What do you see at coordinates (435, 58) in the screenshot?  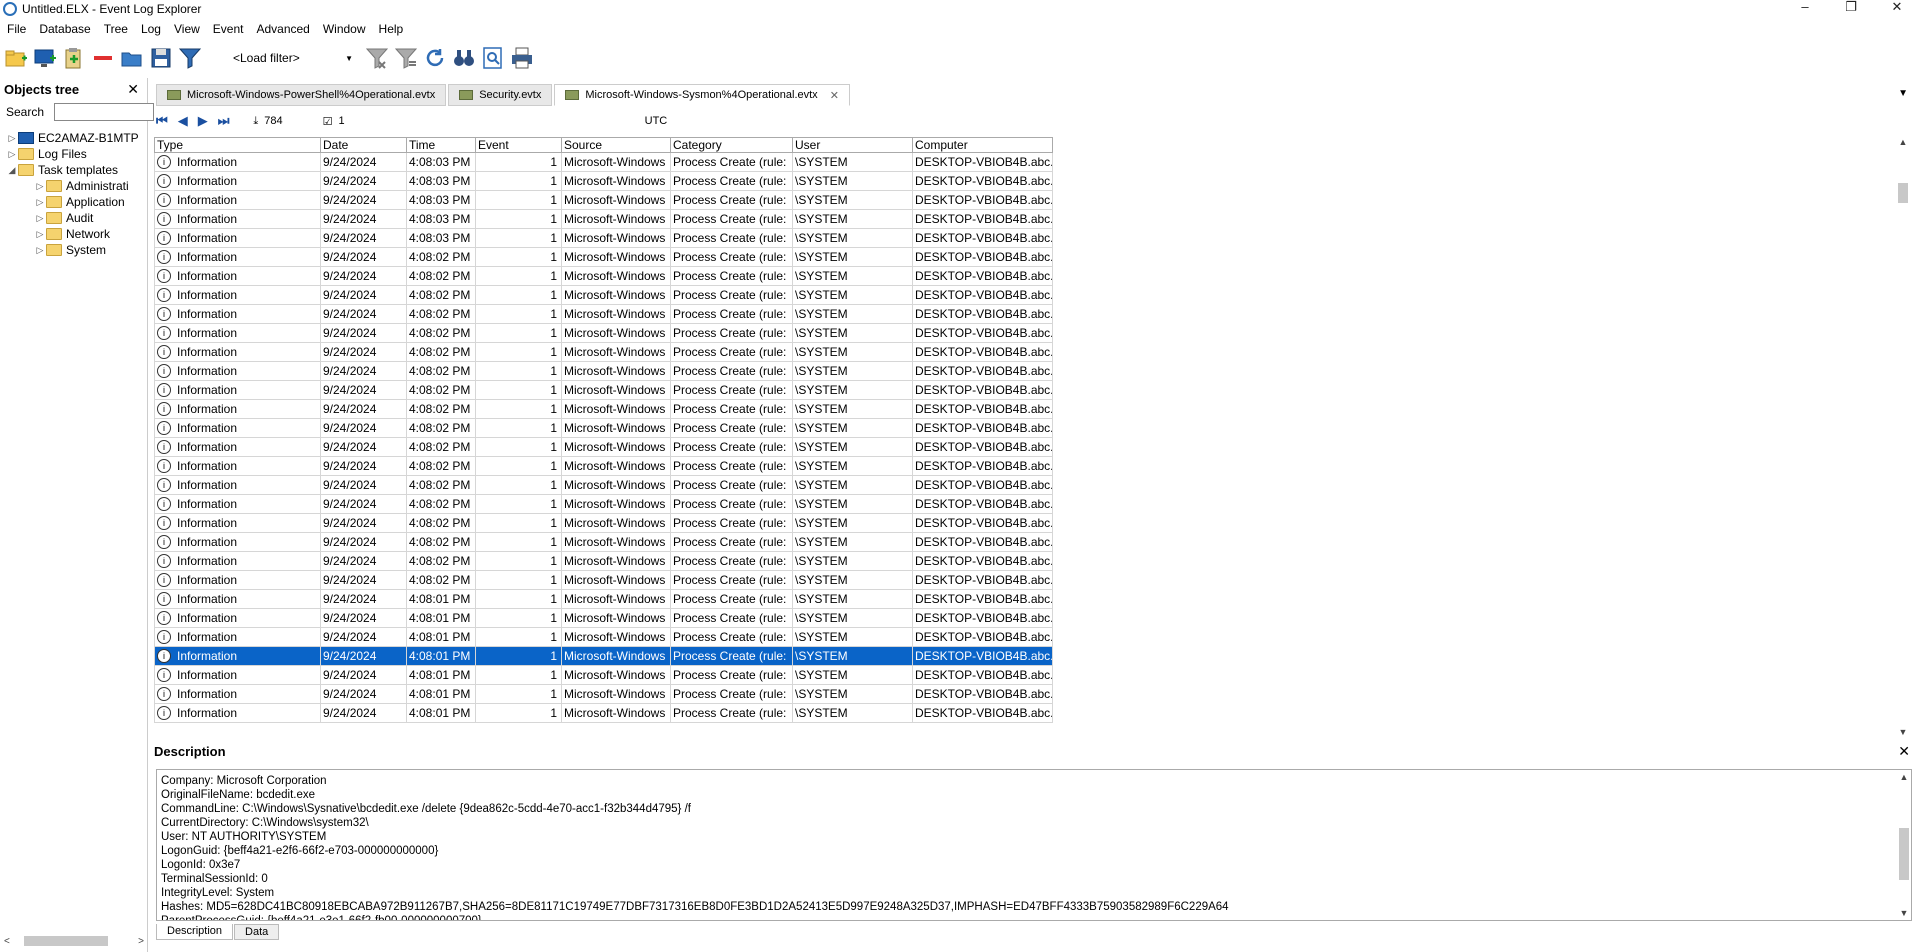 I see `refresh-button` at bounding box center [435, 58].